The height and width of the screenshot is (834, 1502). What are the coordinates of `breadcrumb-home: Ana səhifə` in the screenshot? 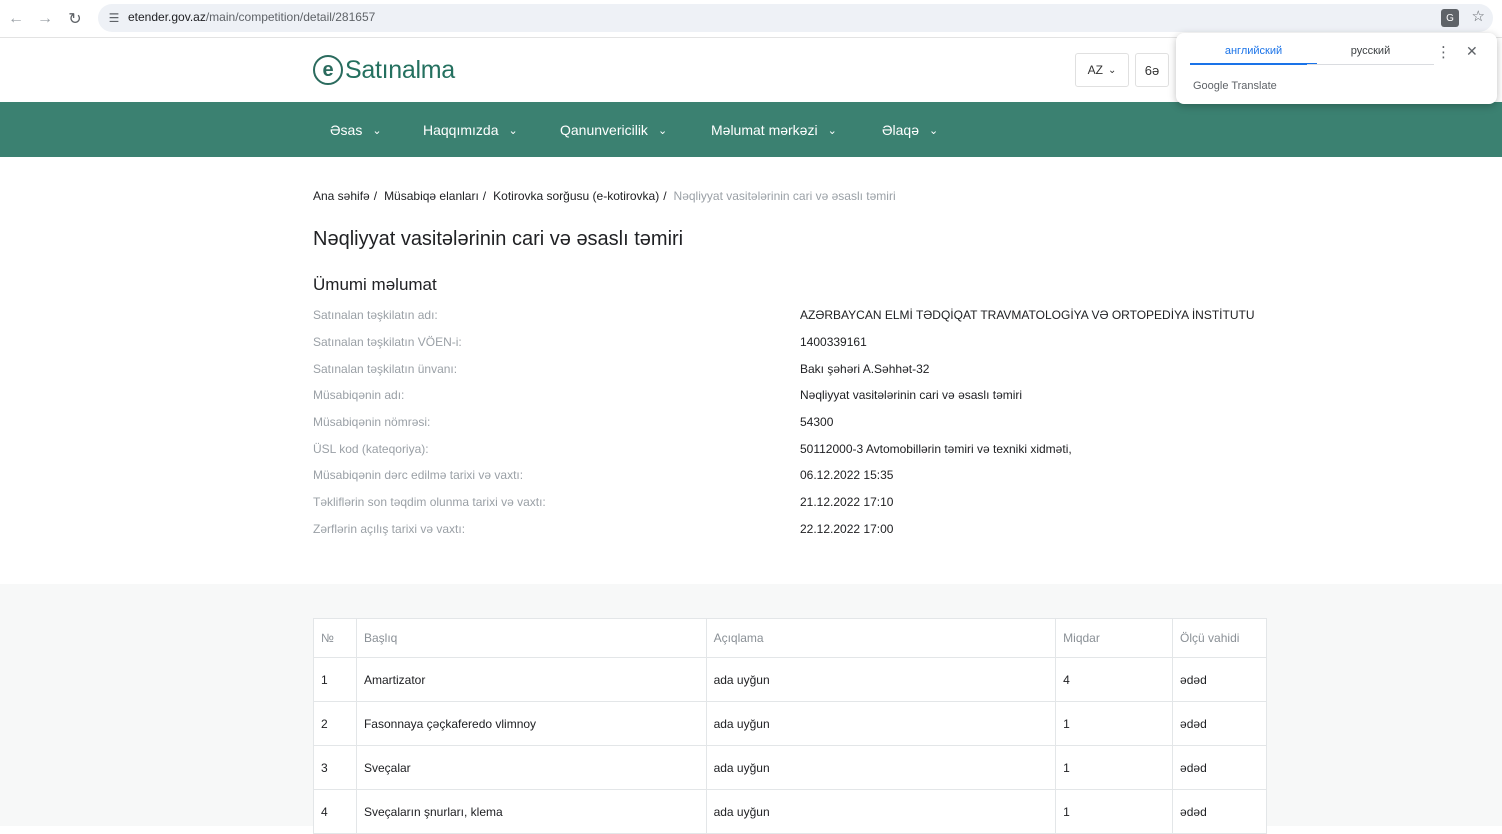 It's located at (341, 196).